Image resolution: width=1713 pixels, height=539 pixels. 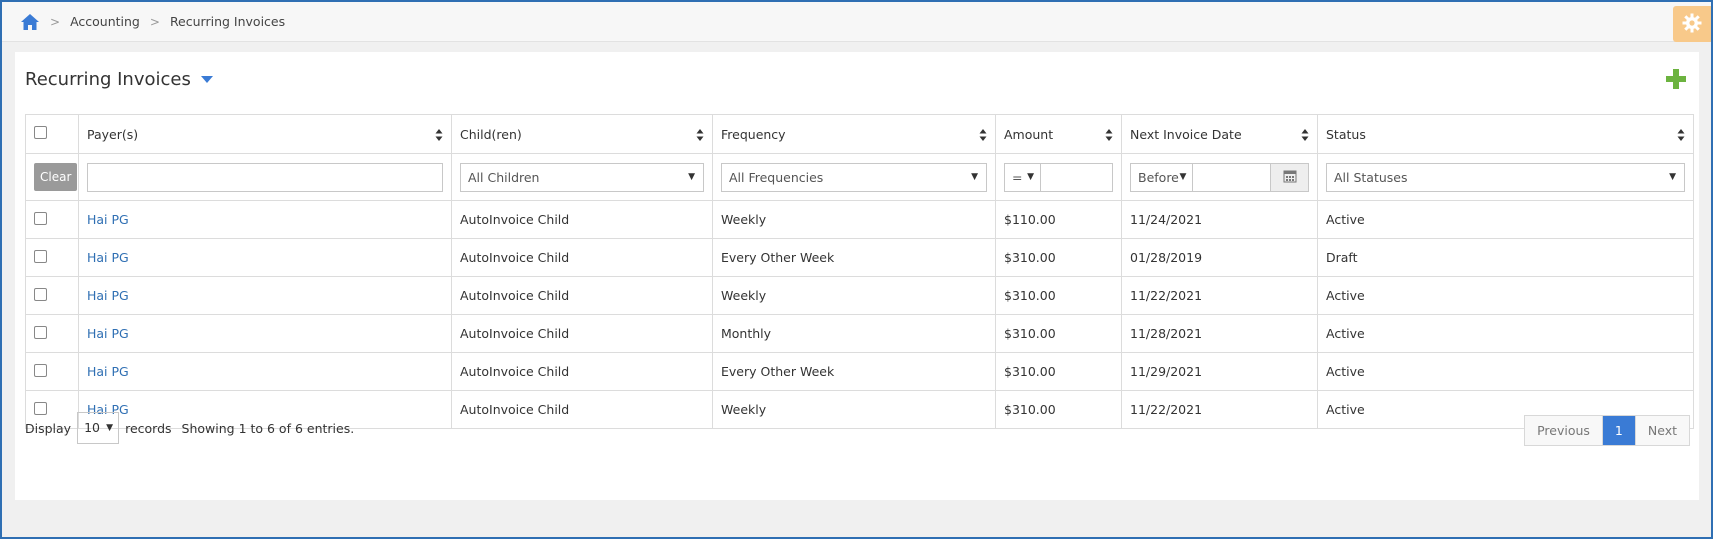 What do you see at coordinates (1661, 430) in the screenshot?
I see `next-page-button: Next` at bounding box center [1661, 430].